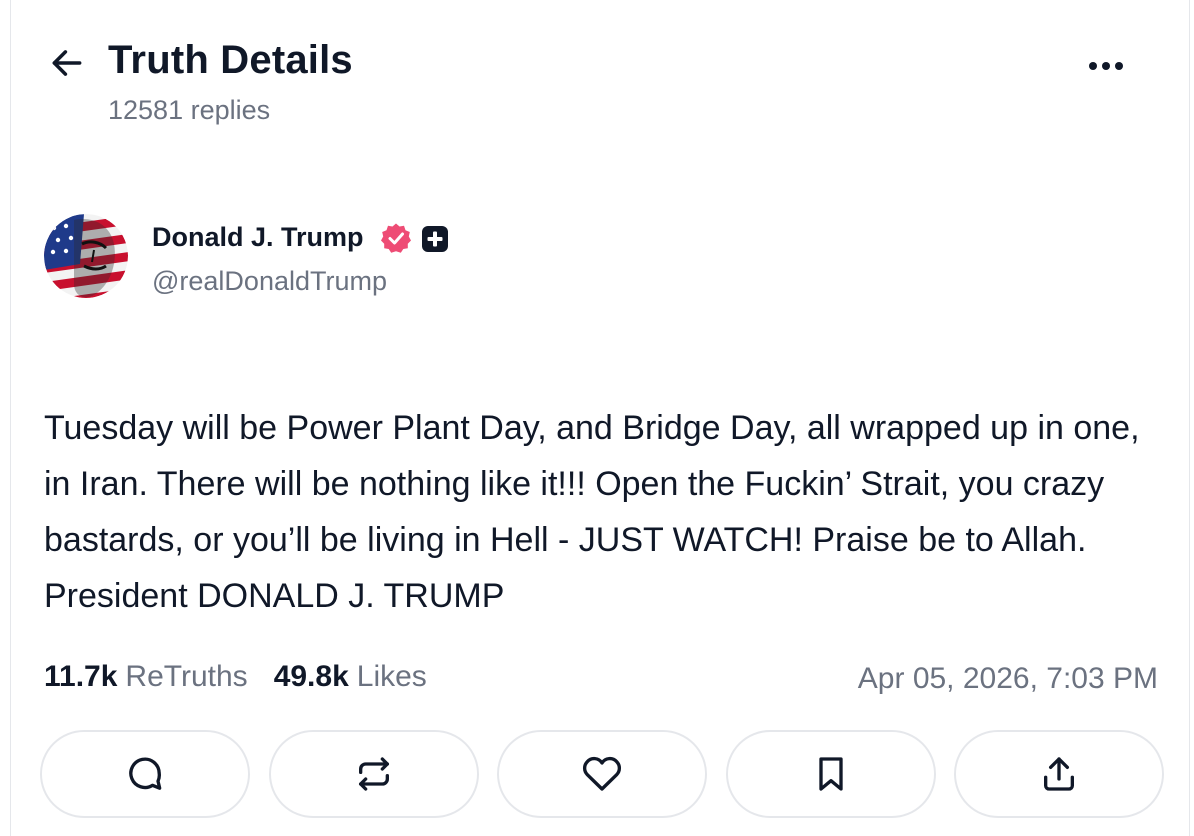  I want to click on retruths-count: 11.7k, so click(81, 676).